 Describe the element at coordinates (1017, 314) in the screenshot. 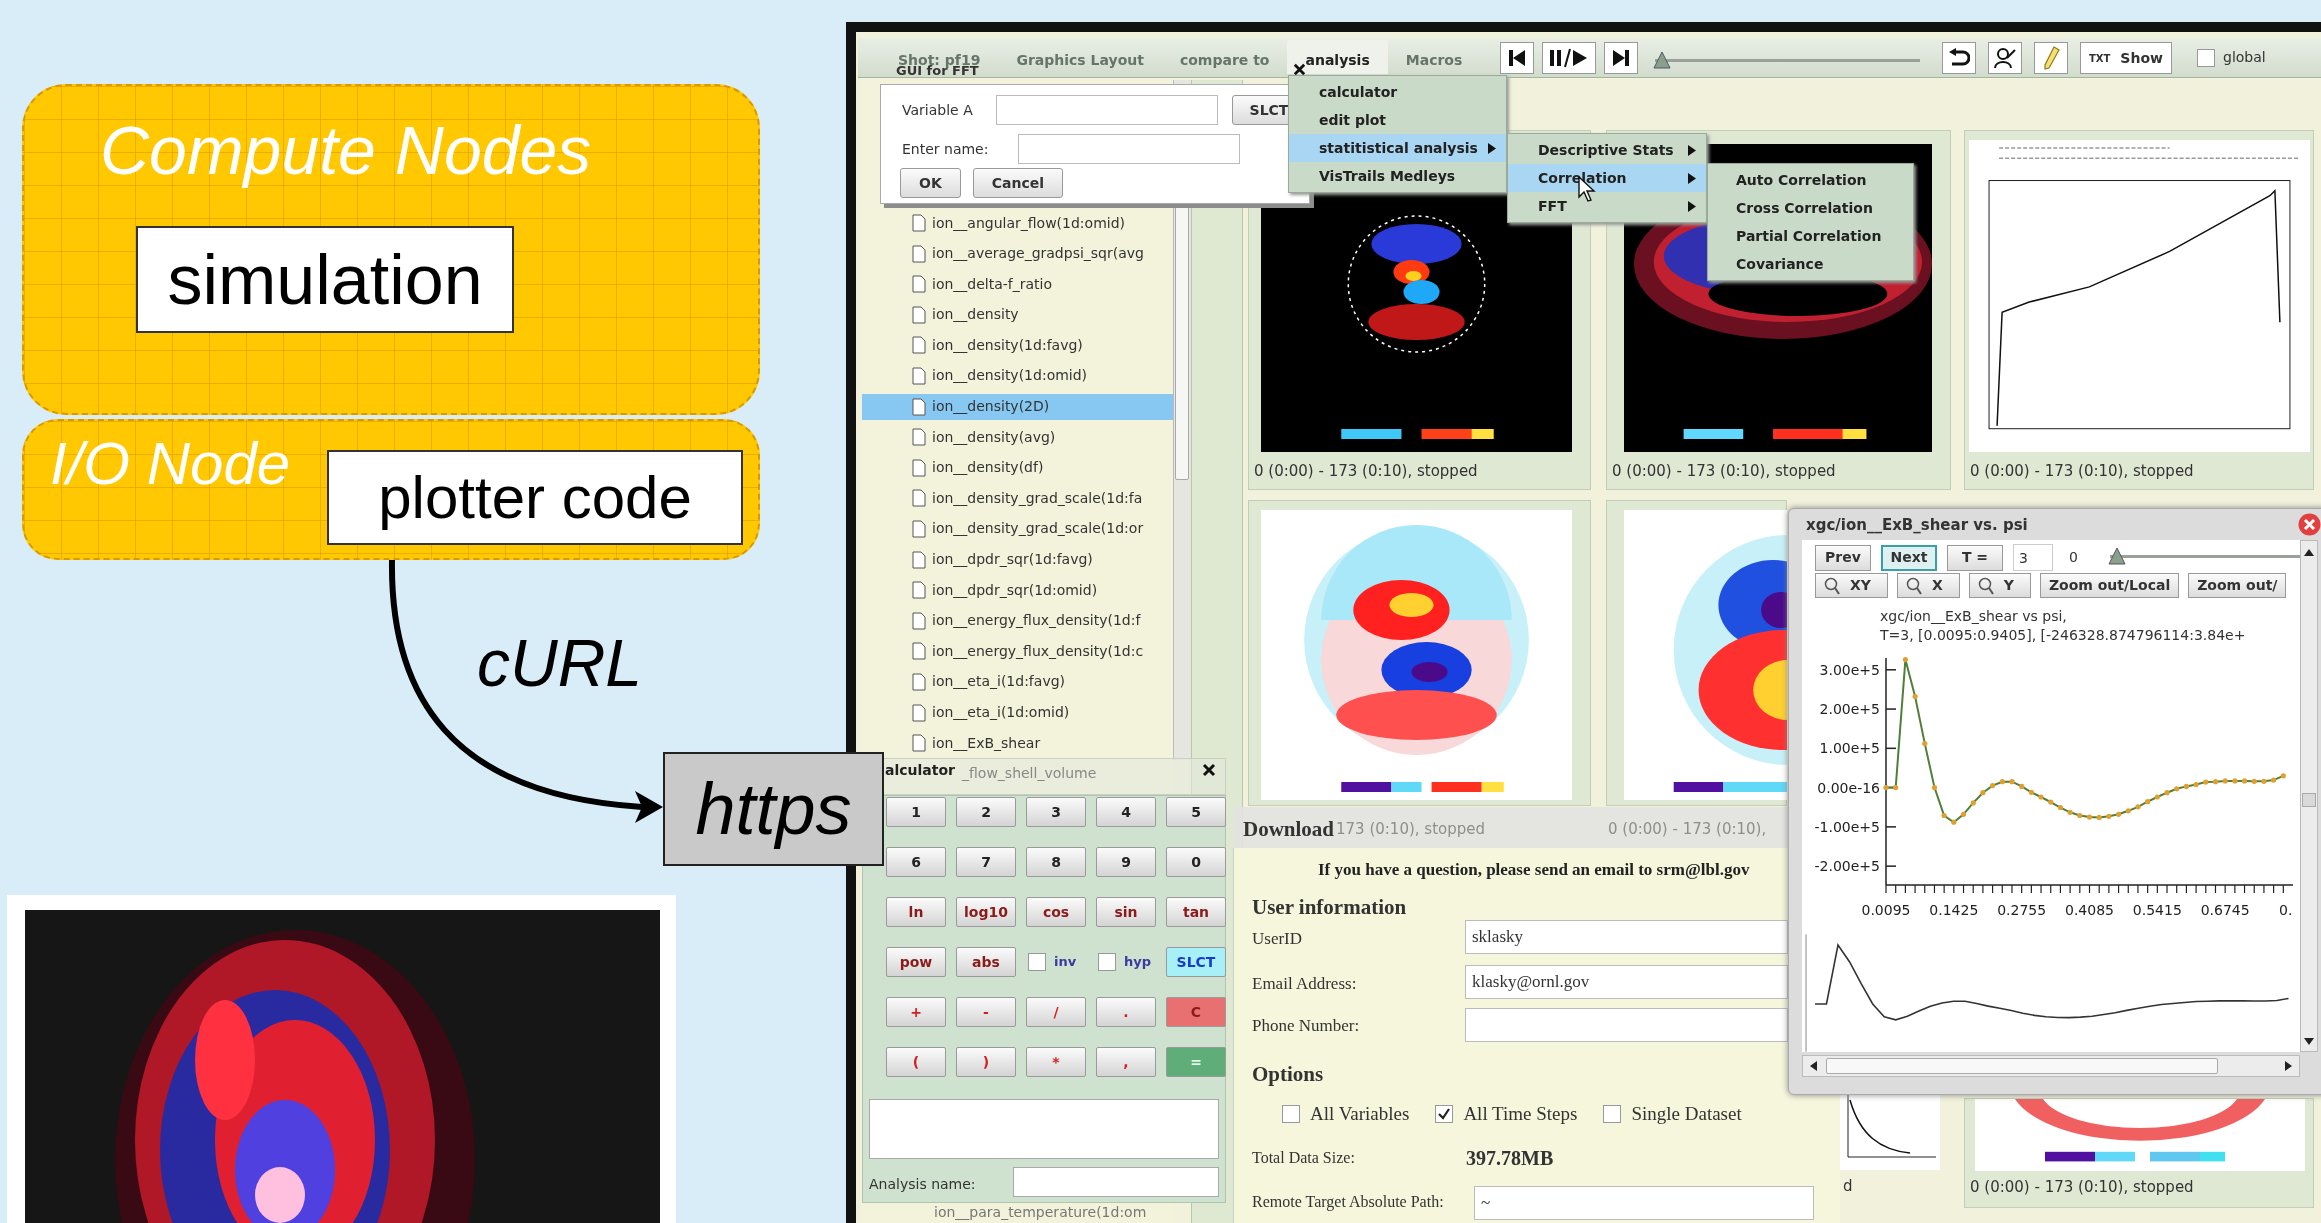

I see `tree-item: ion__density` at that location.